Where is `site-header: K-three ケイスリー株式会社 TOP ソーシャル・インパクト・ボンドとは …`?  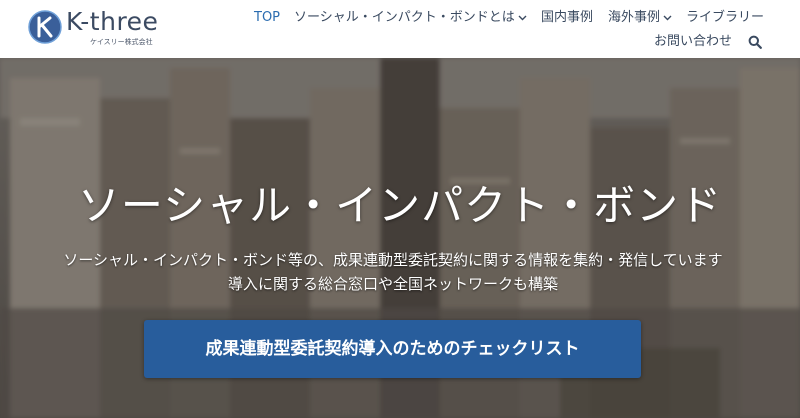 site-header: K-three ケイスリー株式会社 TOP ソーシャル・インパクト・ボンドとは … is located at coordinates (400, 29).